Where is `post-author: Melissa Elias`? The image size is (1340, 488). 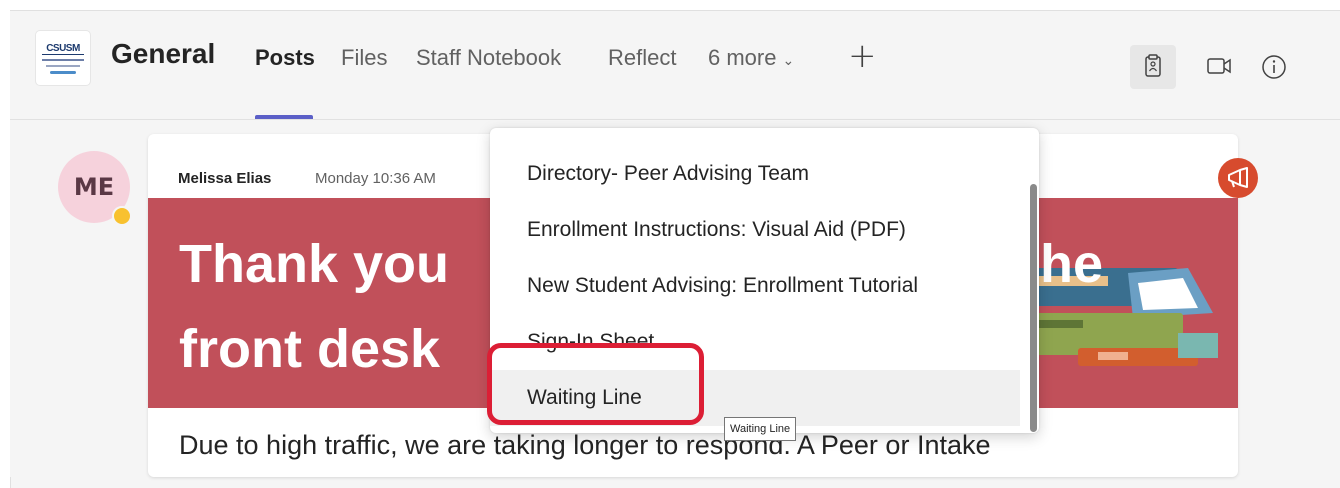
post-author: Melissa Elias is located at coordinates (224, 178).